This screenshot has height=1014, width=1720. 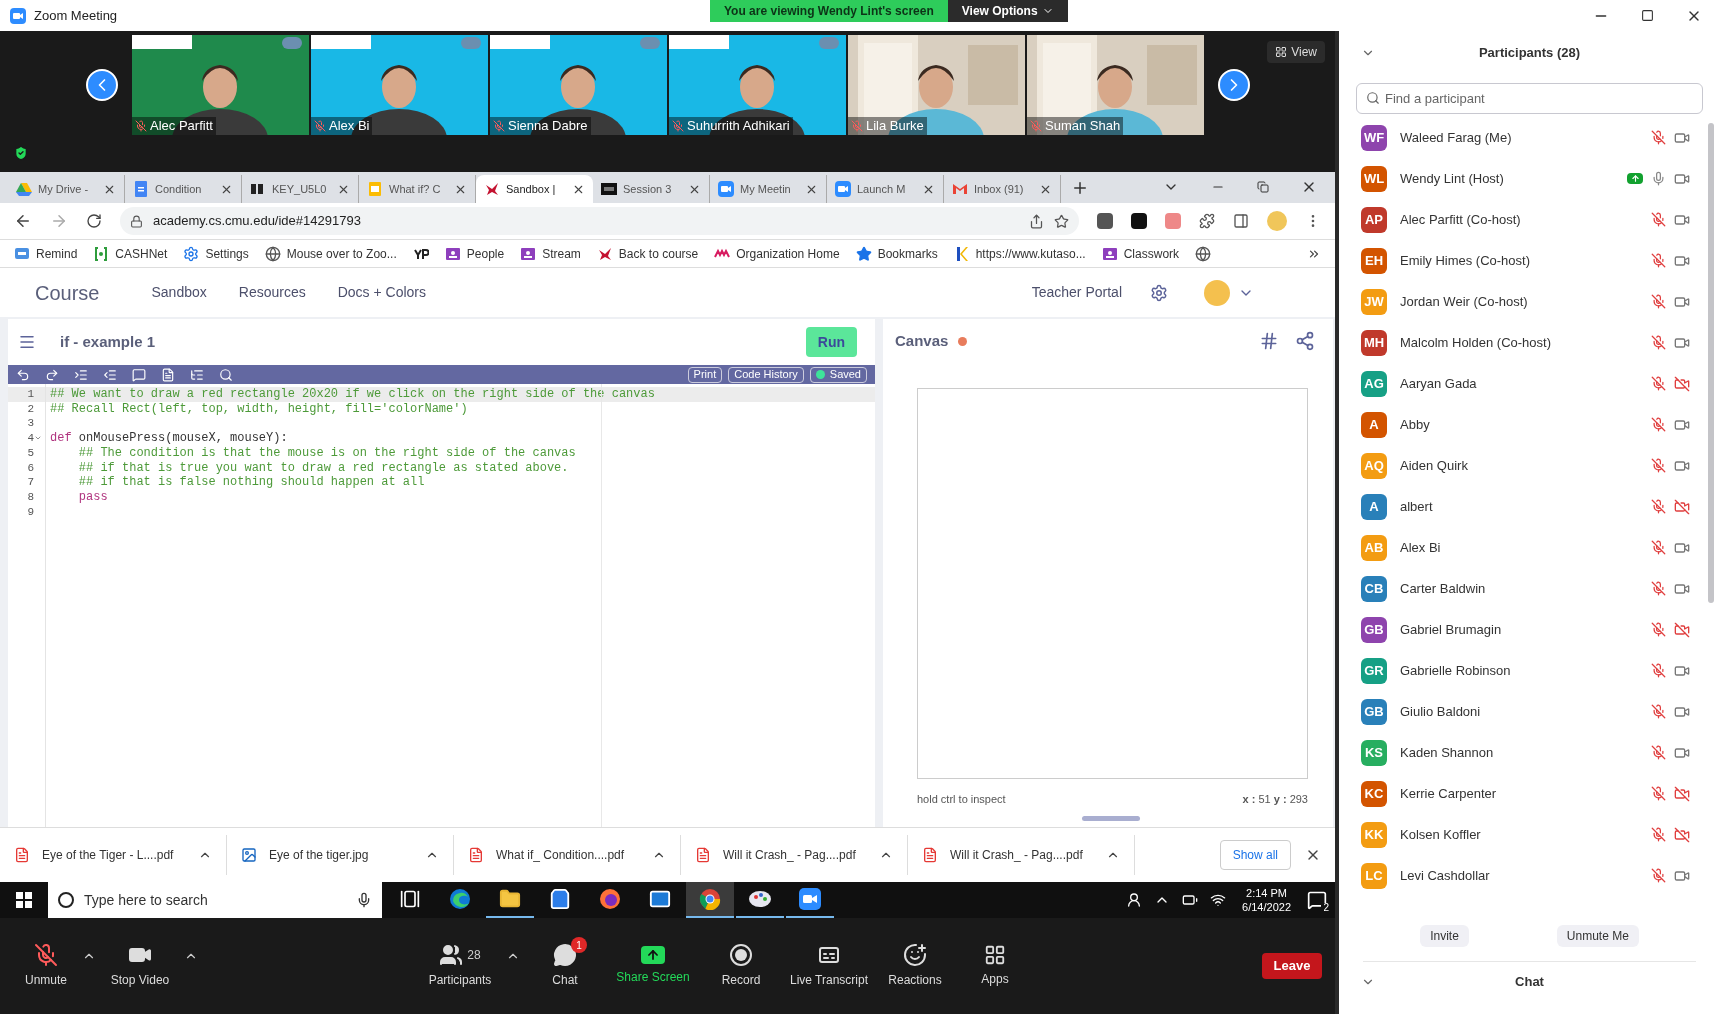 I want to click on participants-button: 28 Participants, so click(x=460, y=966).